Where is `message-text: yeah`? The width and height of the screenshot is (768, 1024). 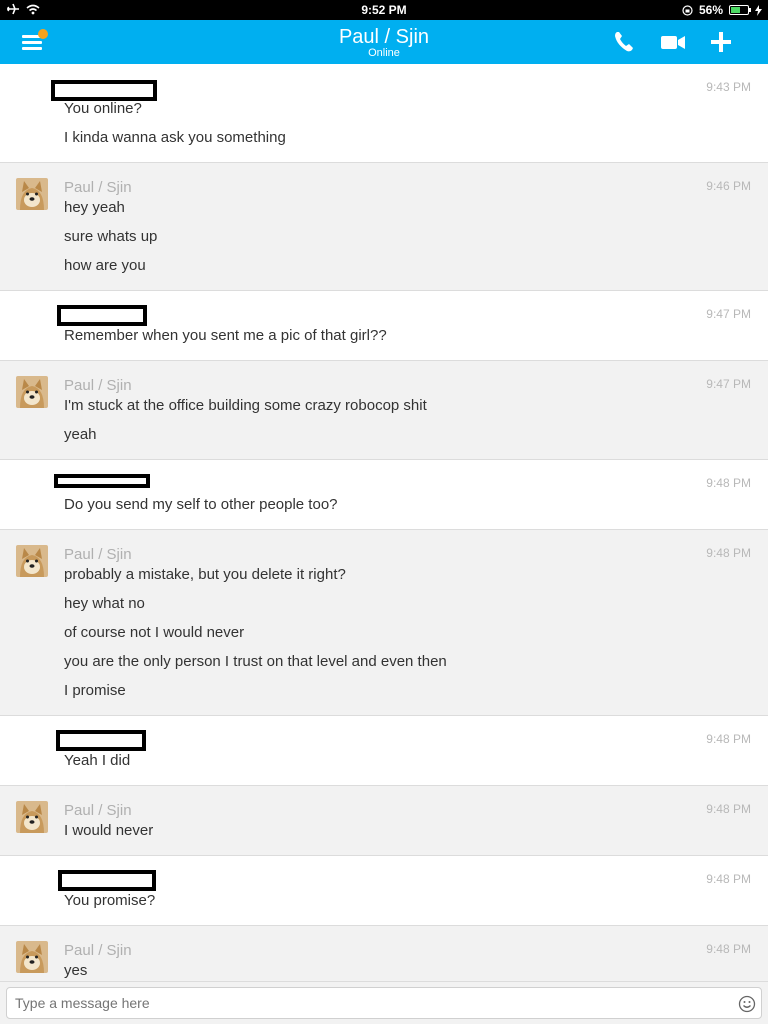 message-text: yeah is located at coordinates (80, 434).